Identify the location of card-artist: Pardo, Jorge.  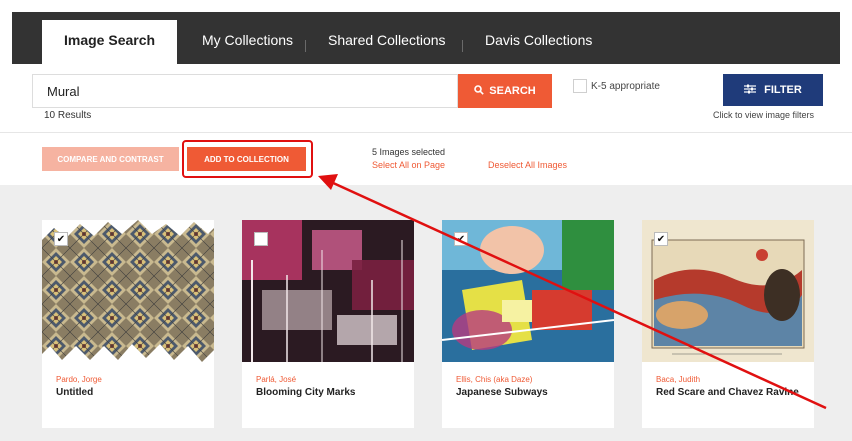
(79, 379).